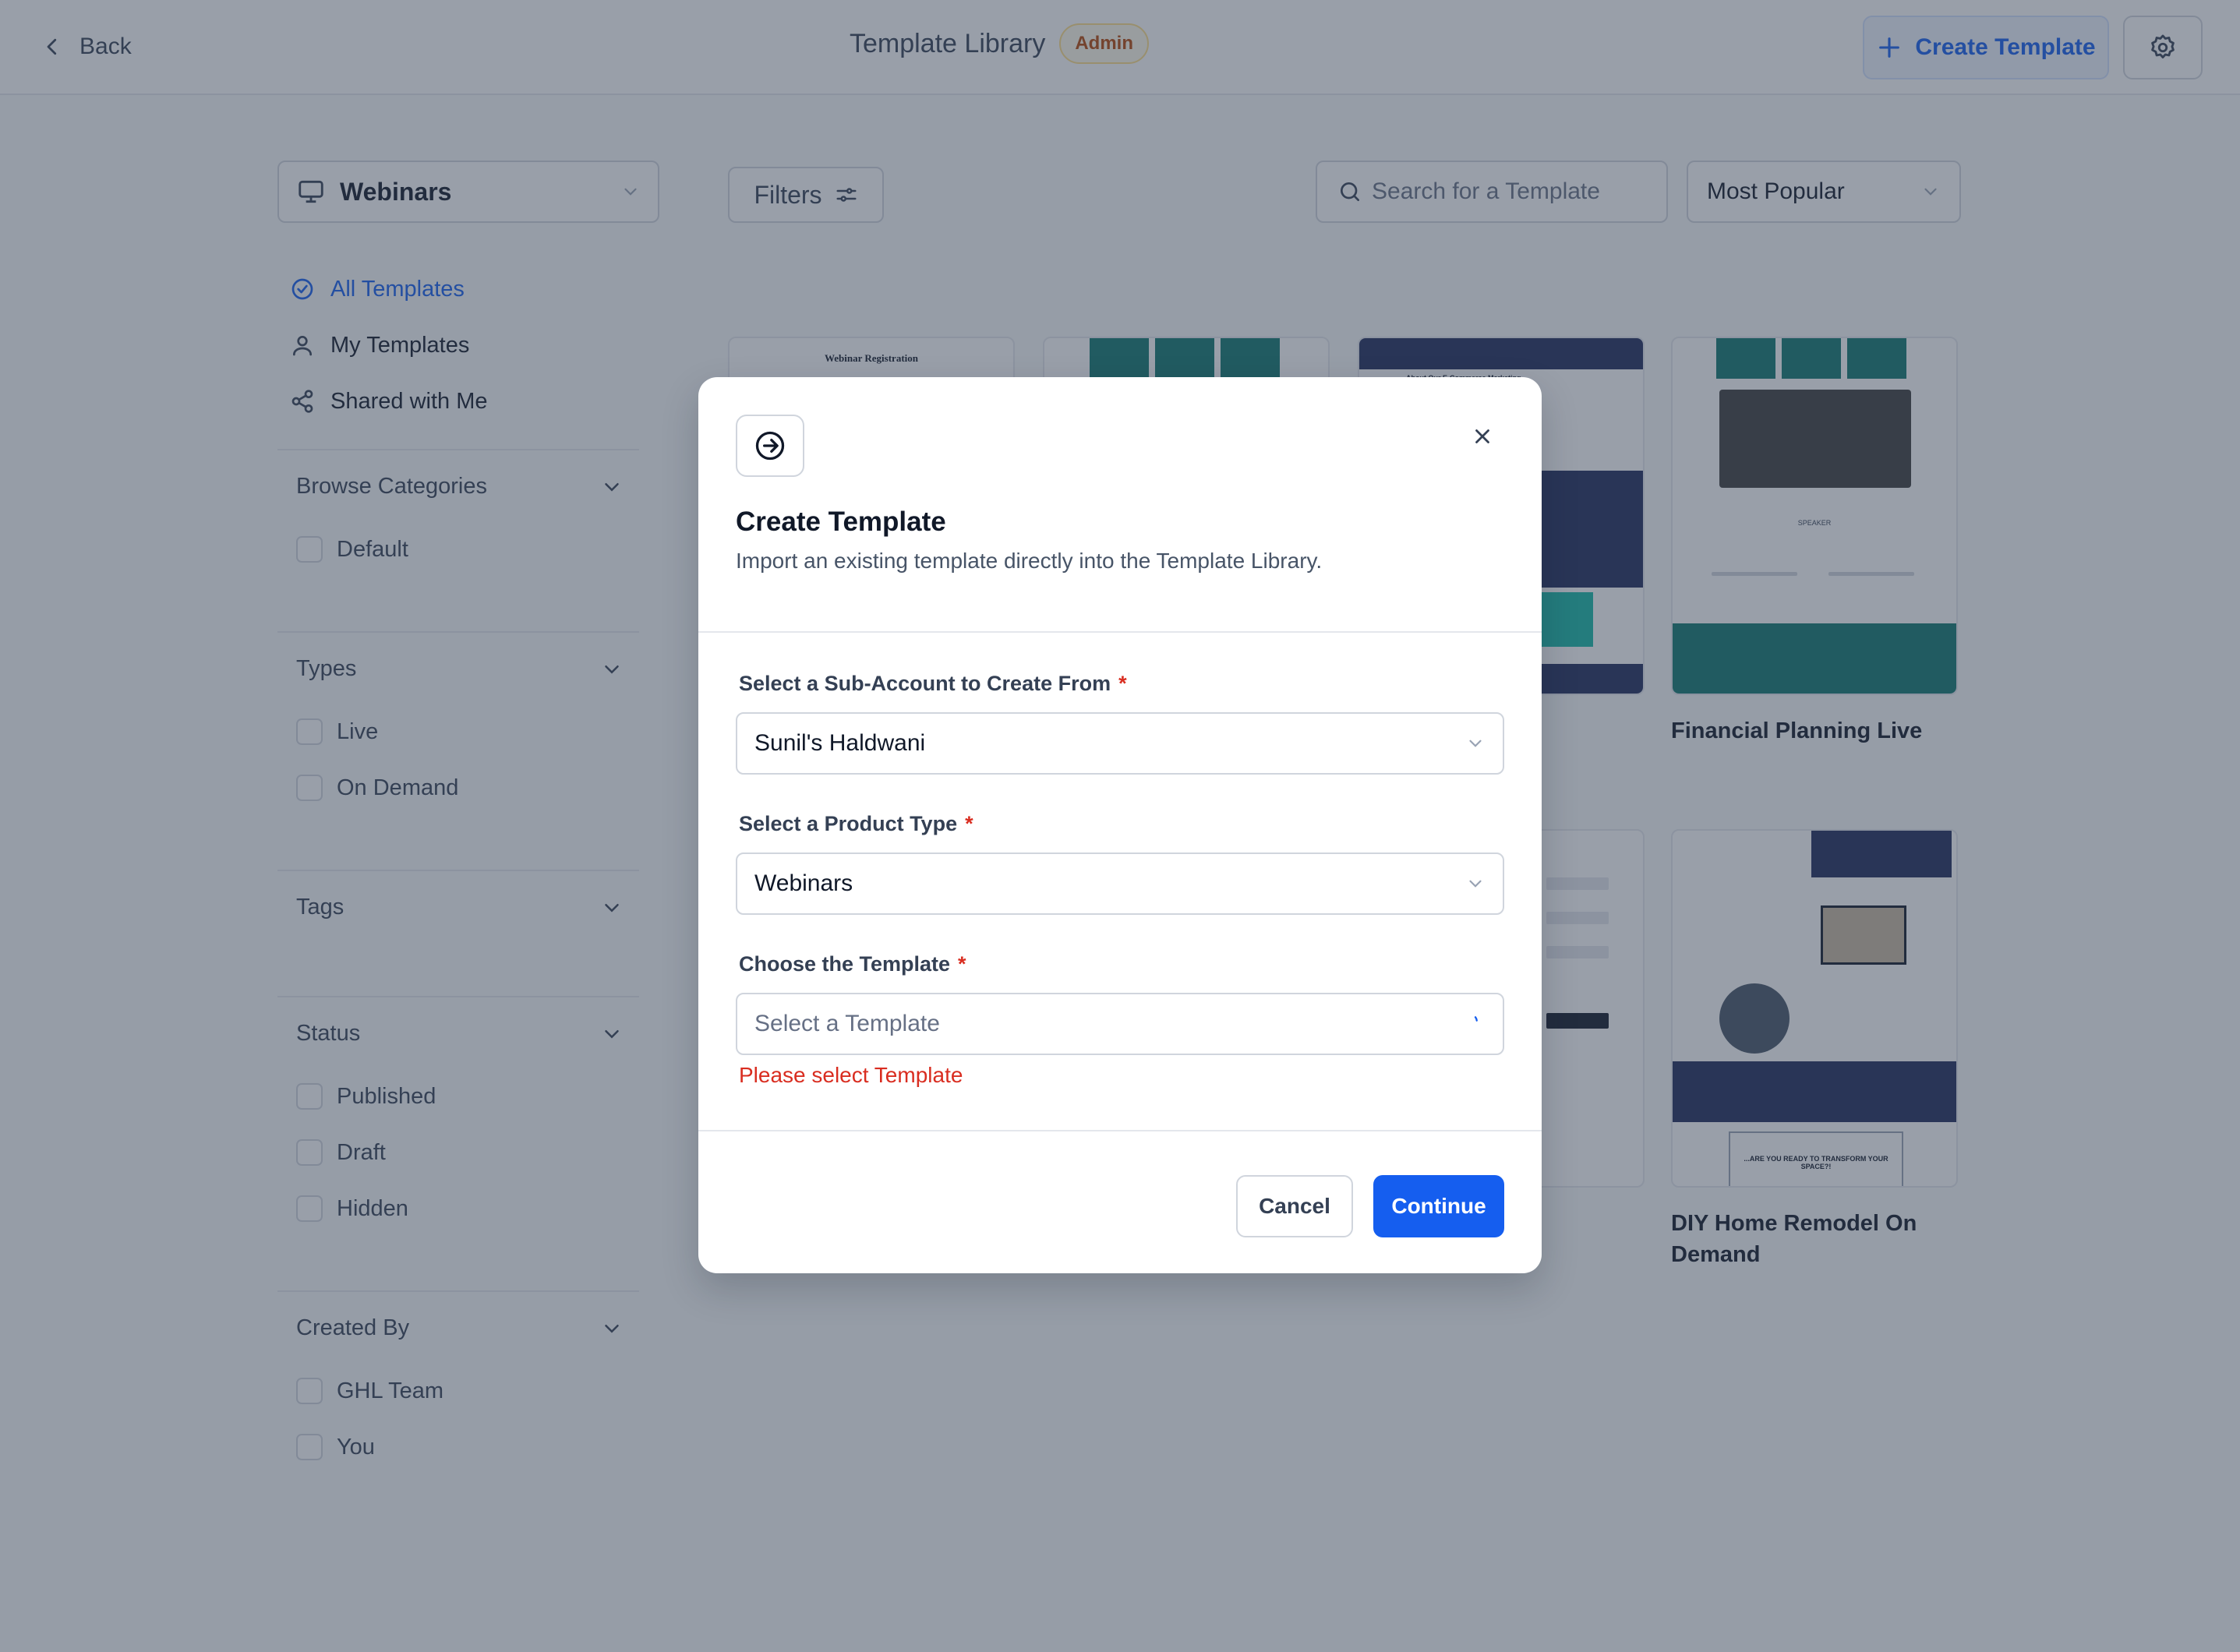  I want to click on cancel-button: Cancel, so click(1294, 1206).